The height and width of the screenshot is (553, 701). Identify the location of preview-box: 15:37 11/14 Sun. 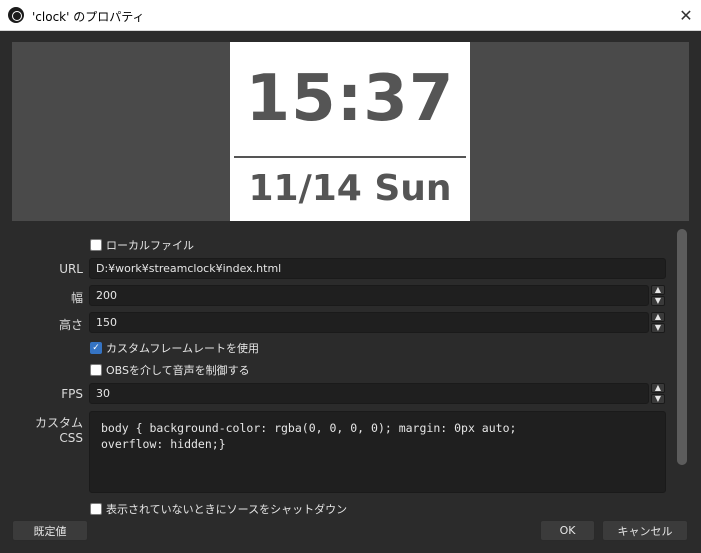
(350, 131).